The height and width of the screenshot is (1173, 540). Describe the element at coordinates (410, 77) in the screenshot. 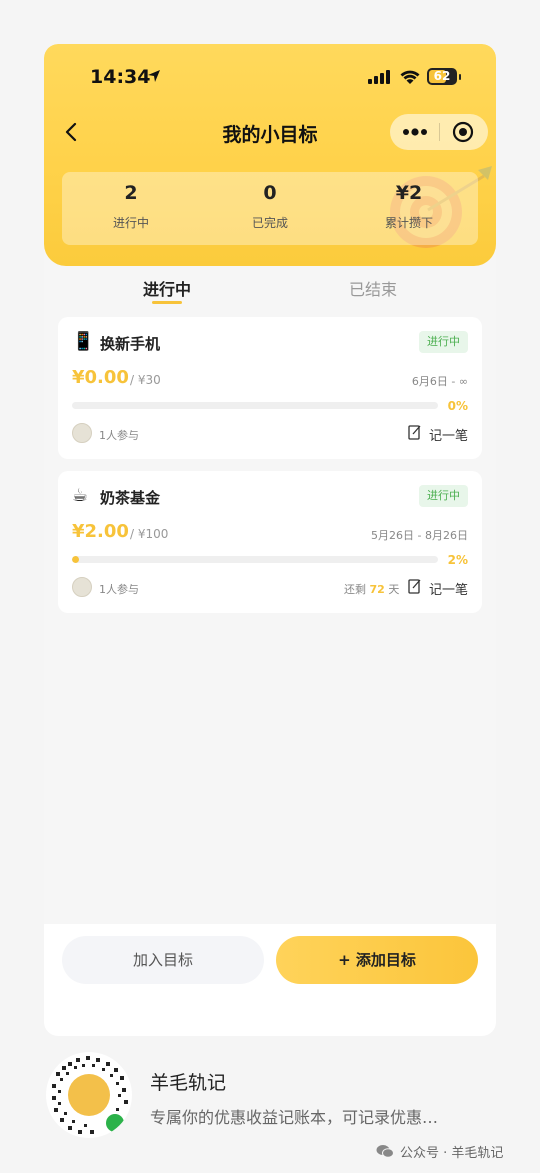

I see `wifi-icon` at that location.